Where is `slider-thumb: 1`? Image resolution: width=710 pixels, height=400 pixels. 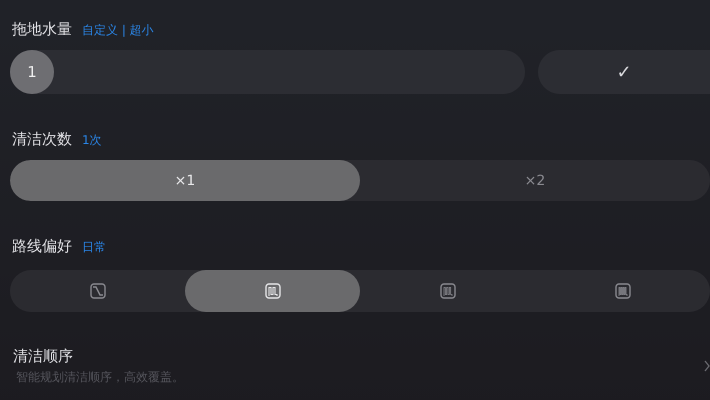 slider-thumb: 1 is located at coordinates (32, 72).